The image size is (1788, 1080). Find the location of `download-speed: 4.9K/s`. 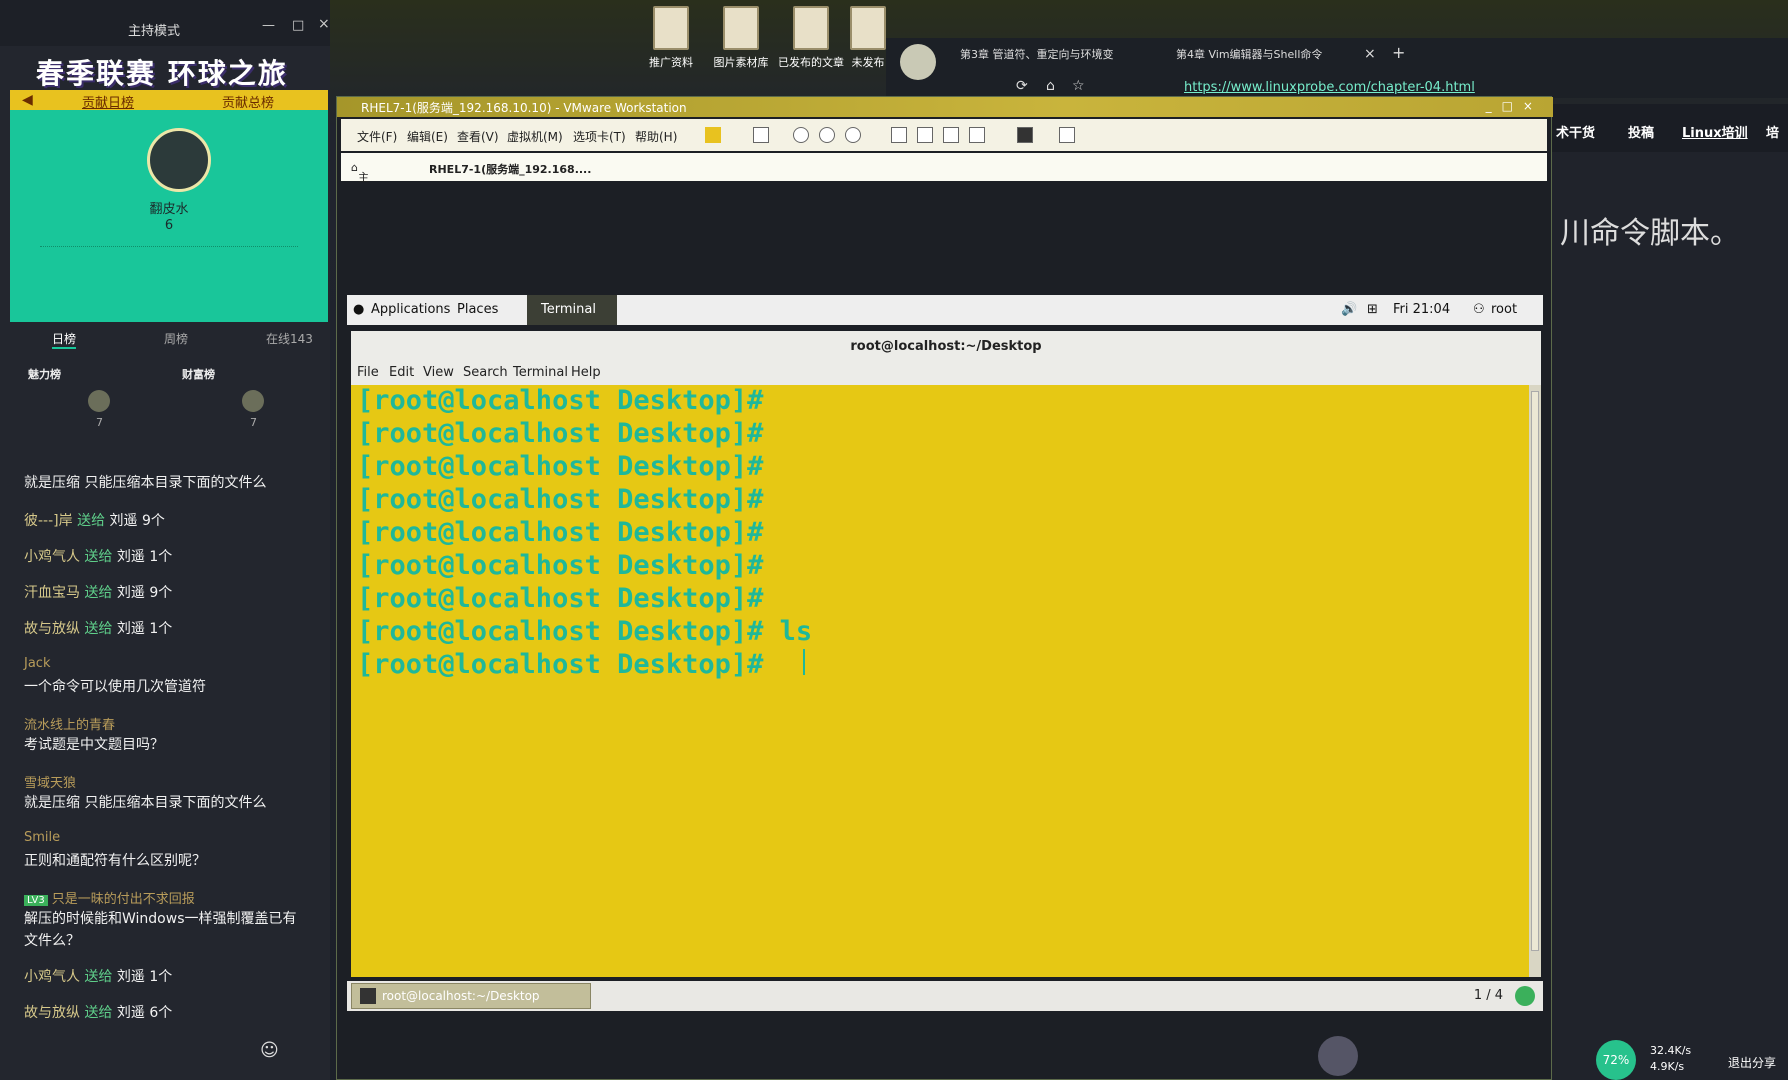

download-speed: 4.9K/s is located at coordinates (1667, 1066).